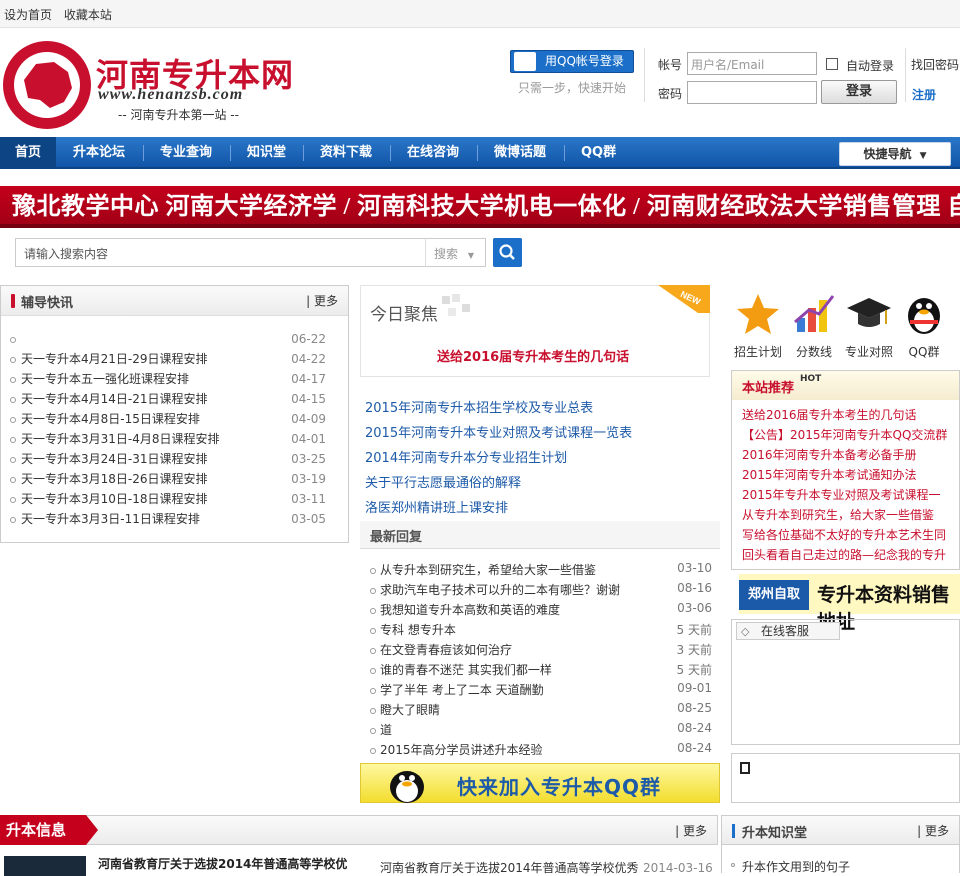 The width and height of the screenshot is (960, 876). I want to click on list-item: 天一专升本4月21日-29日课程安排 04-22, so click(174, 359).